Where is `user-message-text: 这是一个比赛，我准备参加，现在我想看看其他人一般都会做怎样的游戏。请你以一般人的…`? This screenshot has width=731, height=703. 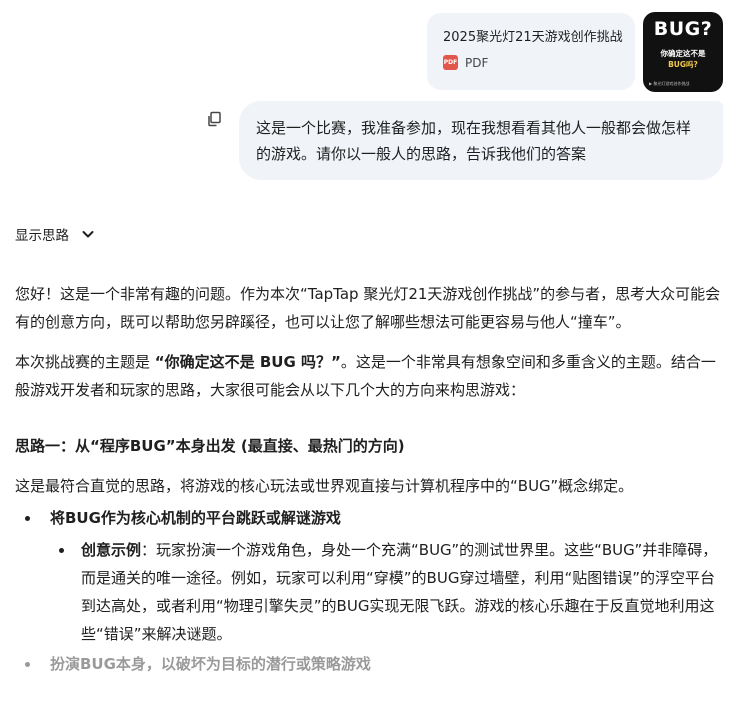
user-message-text: 这是一个比赛，我准备参加，现在我想看看其他人一般都会做怎样的游戏。请你以一般人的… is located at coordinates (474, 141).